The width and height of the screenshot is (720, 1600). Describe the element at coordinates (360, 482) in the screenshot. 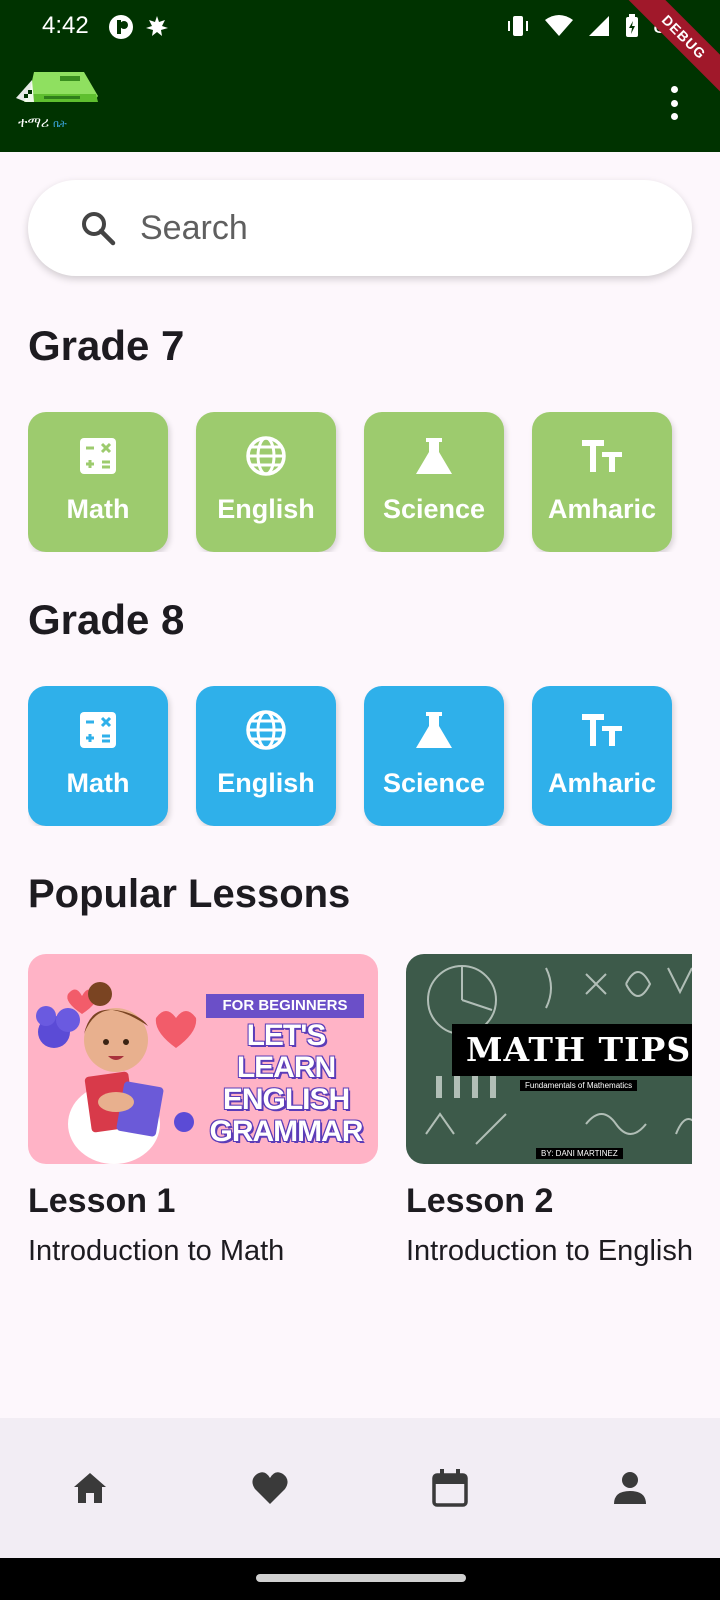

I see `grade7-subject-list: Math English Science Amharic` at that location.